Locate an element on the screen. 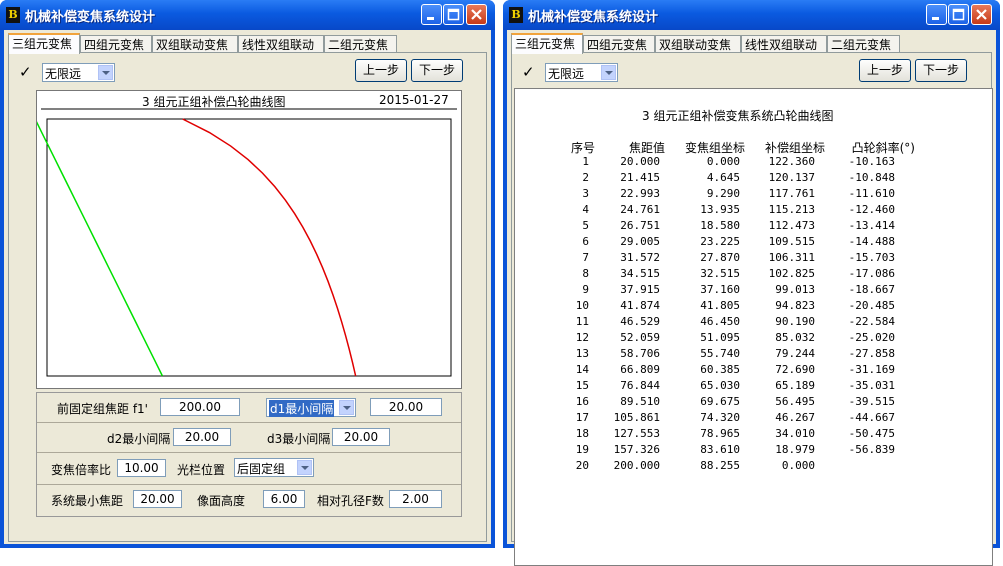  table-row: 5 26.751 18.580 112.473 -13.414 is located at coordinates (745, 227).